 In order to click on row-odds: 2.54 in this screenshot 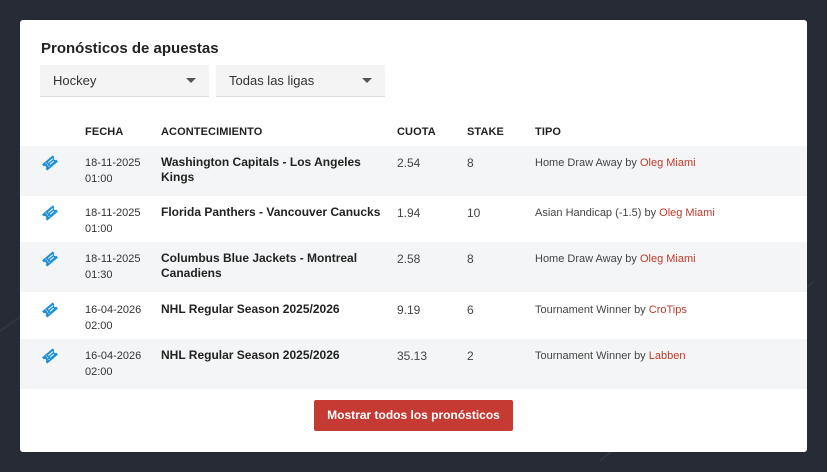, I will do `click(409, 163)`.